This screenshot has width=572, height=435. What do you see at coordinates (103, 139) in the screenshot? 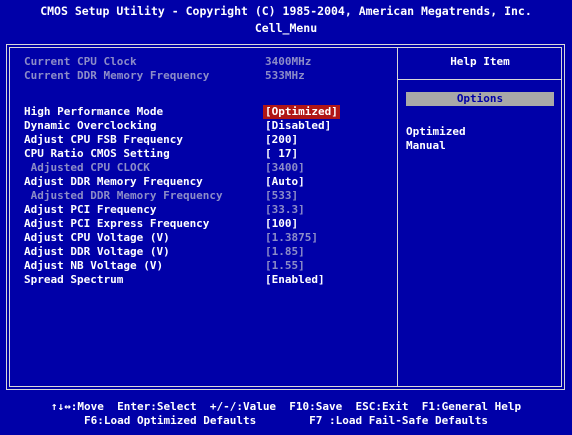
I see `setting-label: Adjust CPU FSB Frequency` at bounding box center [103, 139].